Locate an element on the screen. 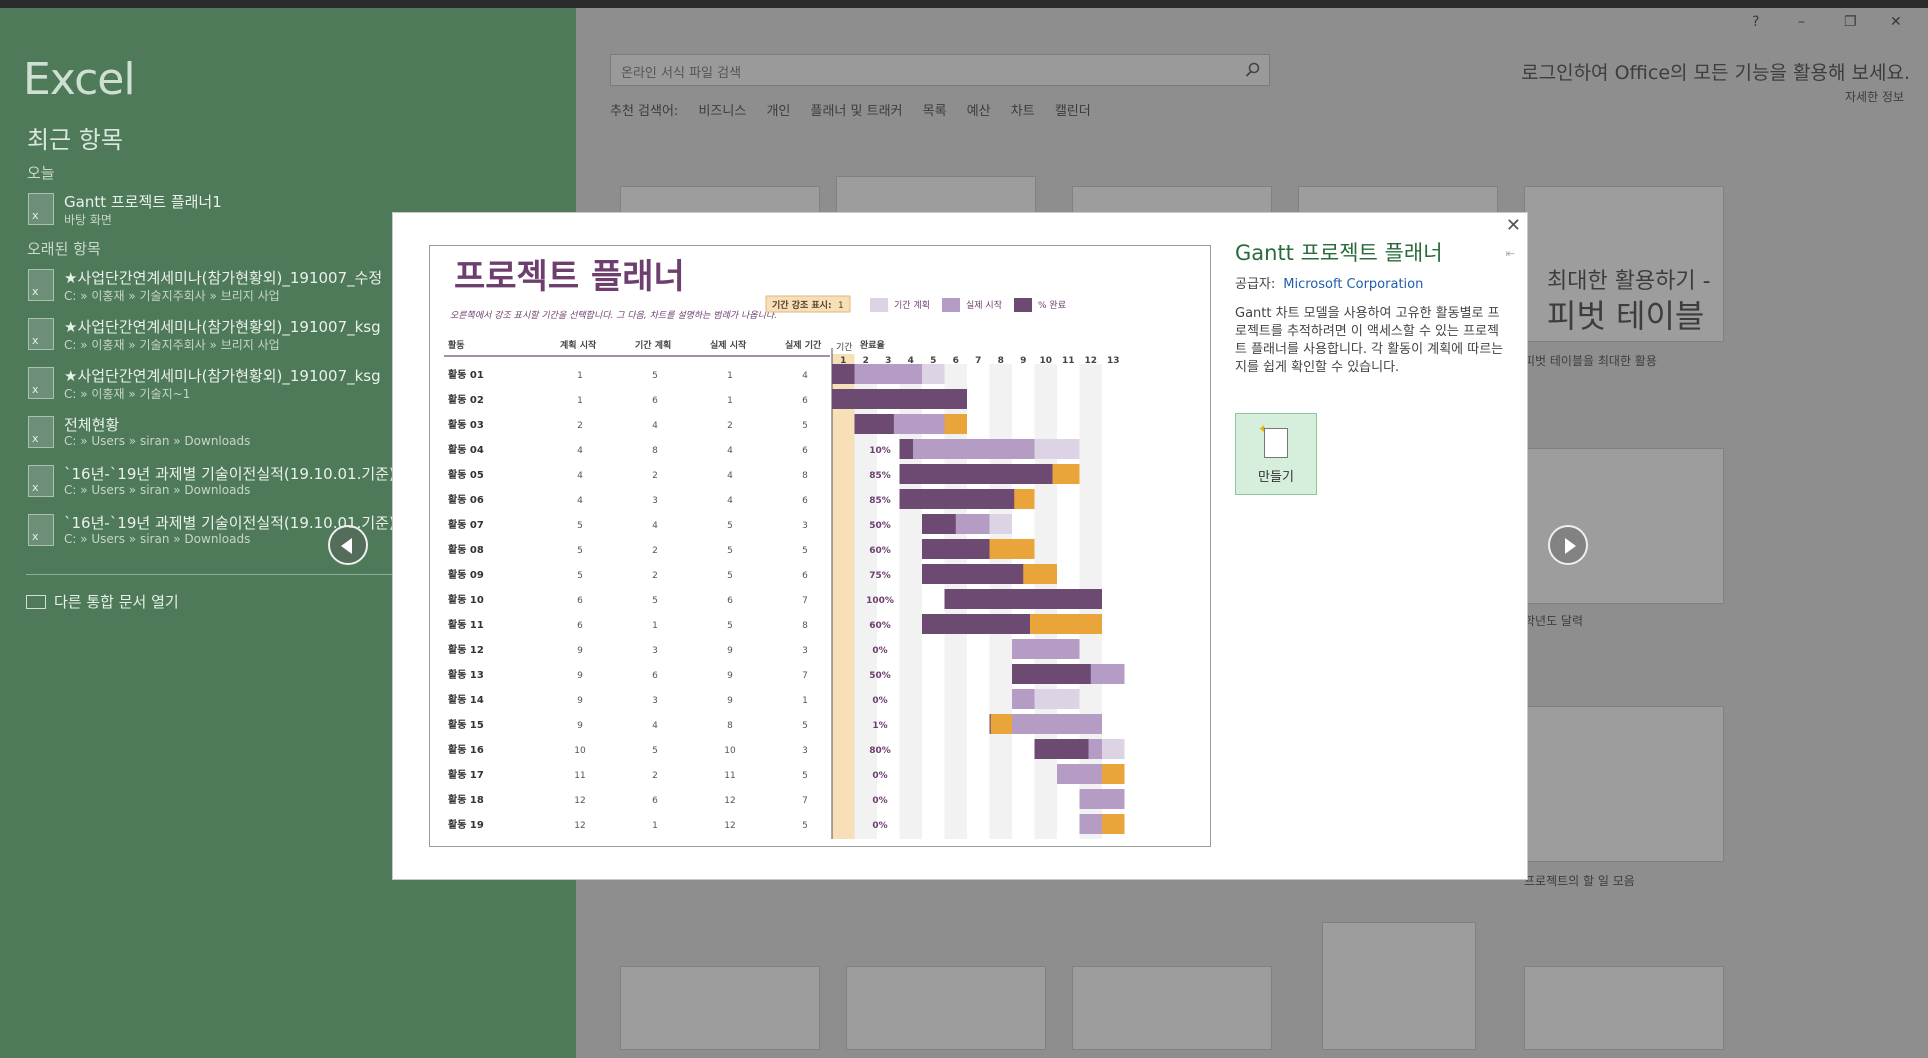 The image size is (1928, 1058). template-search: 온라인 서식 파일 검색 is located at coordinates (940, 70).